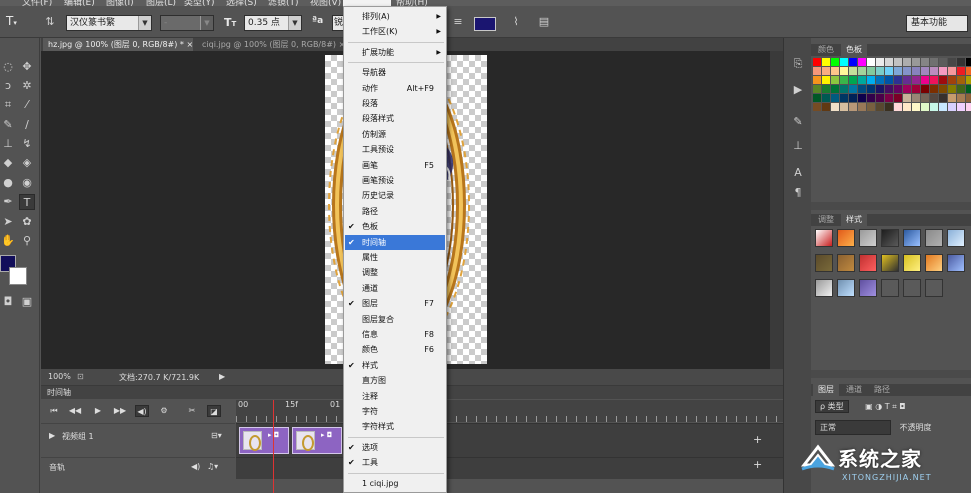 The image size is (971, 493). I want to click on layer-filter-select: ρ 类型, so click(832, 406).